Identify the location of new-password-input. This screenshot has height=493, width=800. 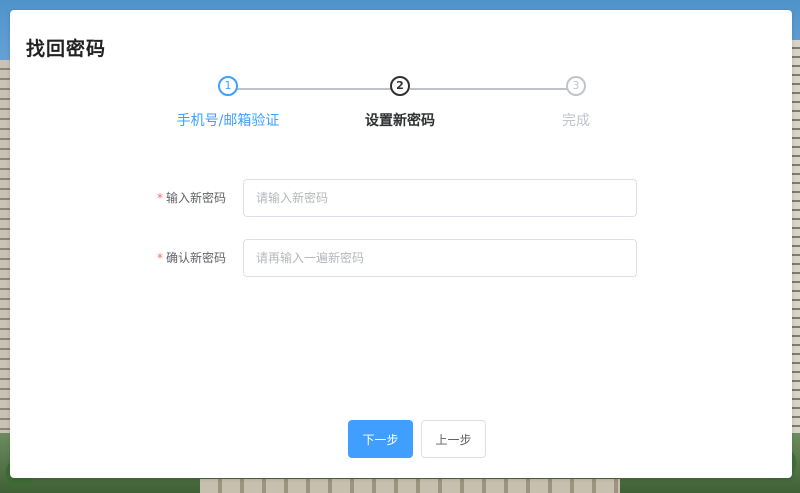
(440, 198).